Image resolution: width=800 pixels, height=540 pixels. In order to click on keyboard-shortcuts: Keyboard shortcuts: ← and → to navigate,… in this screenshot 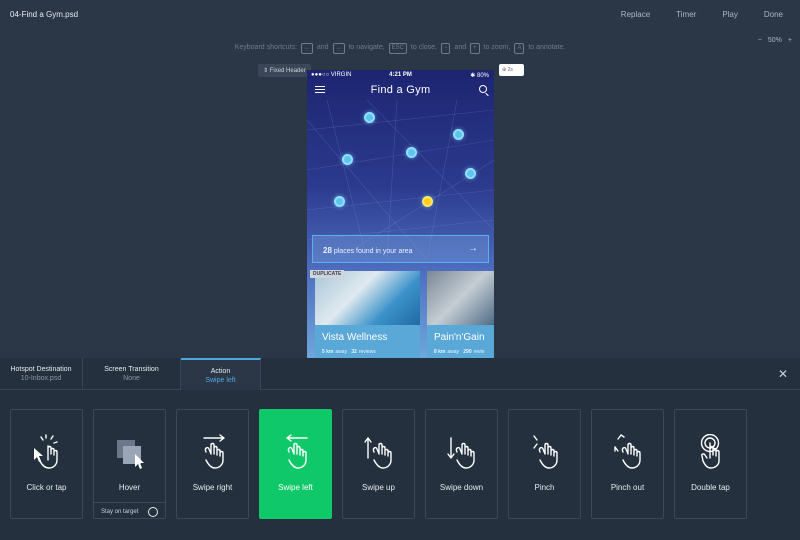, I will do `click(400, 48)`.